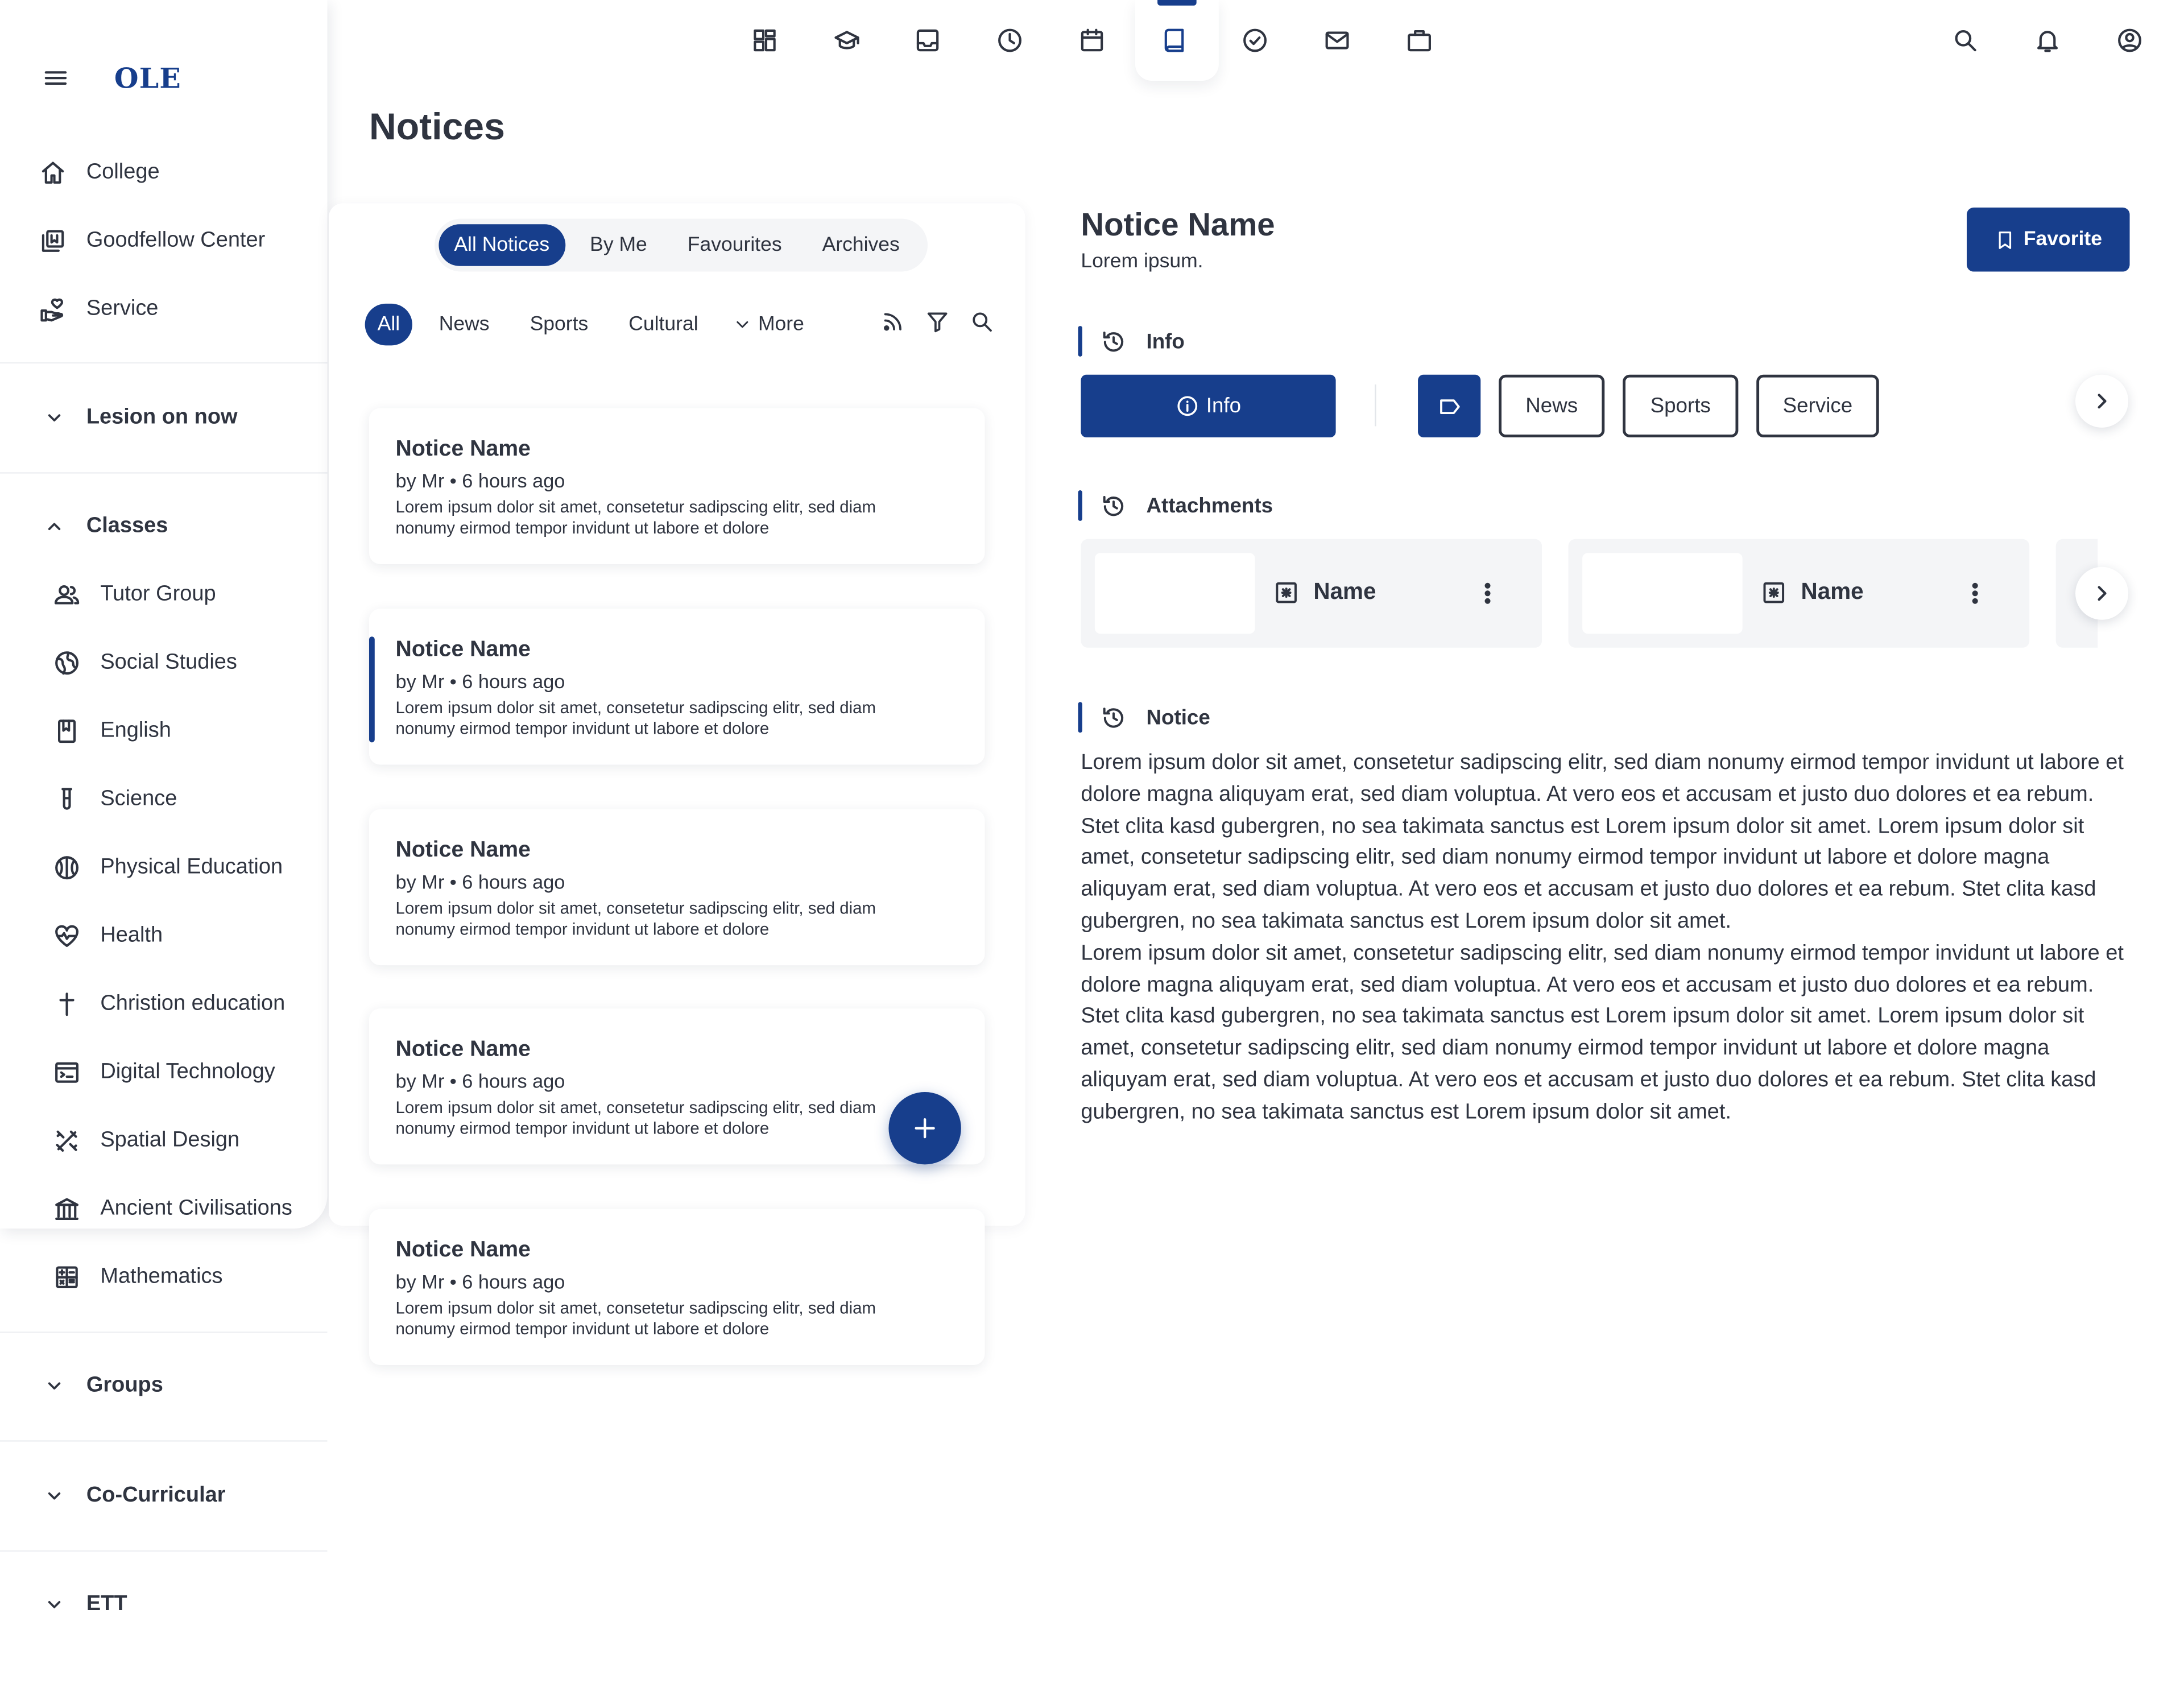  What do you see at coordinates (1337, 40) in the screenshot?
I see `topnav-mail` at bounding box center [1337, 40].